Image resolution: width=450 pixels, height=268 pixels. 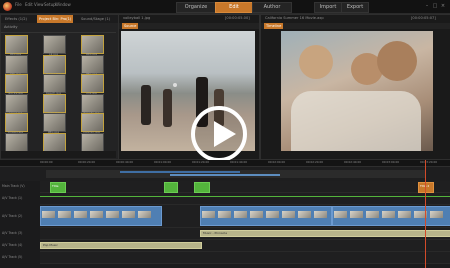 What do you see at coordinates (125, 162) in the screenshot?
I see `ruler-tick: 00:00:40.00` at bounding box center [125, 162].